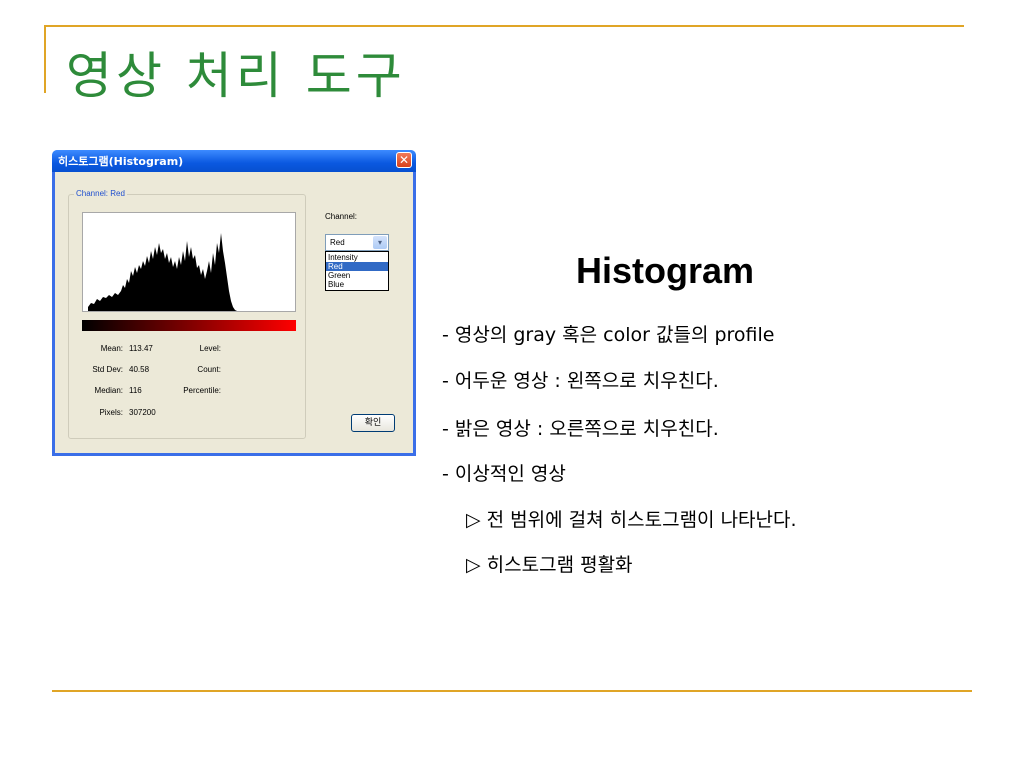 This screenshot has width=1024, height=768. Describe the element at coordinates (357, 266) in the screenshot. I see `dropdown-option-red: Red` at that location.